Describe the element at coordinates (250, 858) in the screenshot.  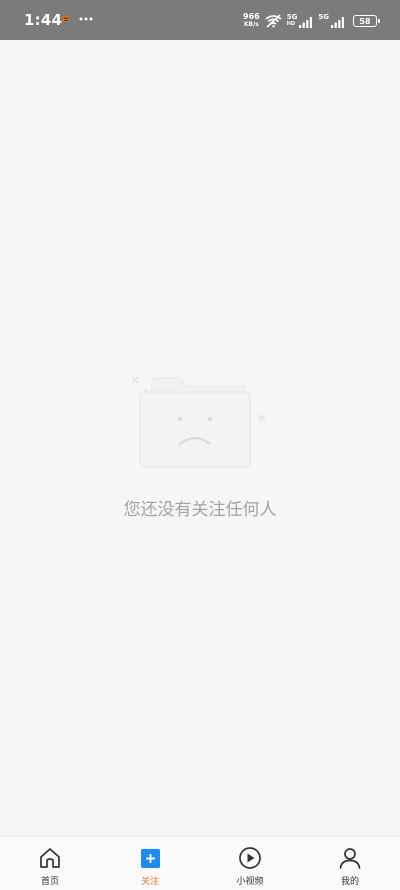
I see `play-circle-icon` at that location.